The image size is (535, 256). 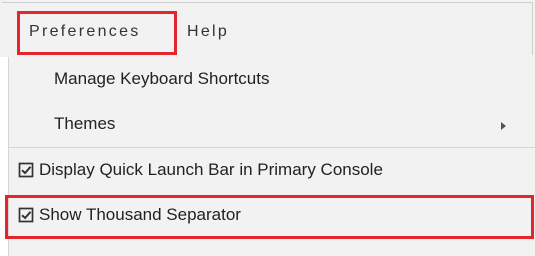 I want to click on preferences-highlight-box, so click(x=97, y=33).